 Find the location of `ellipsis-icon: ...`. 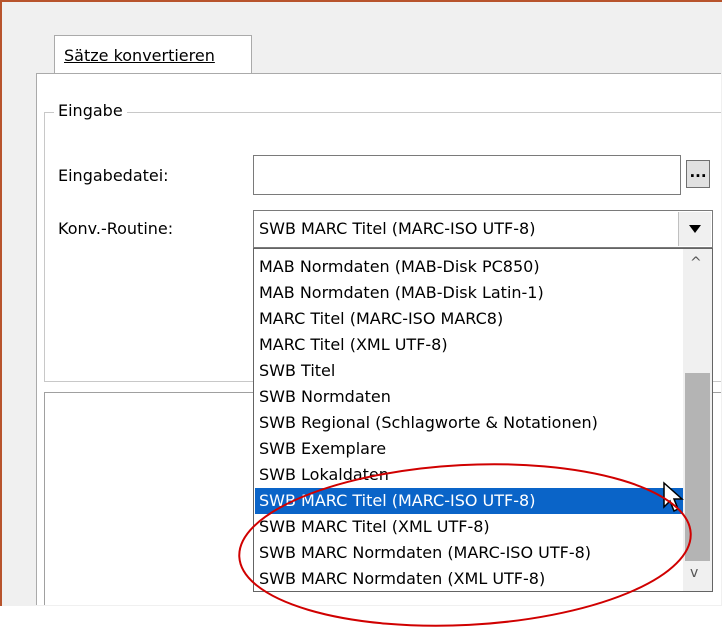

ellipsis-icon: ... is located at coordinates (698, 172).